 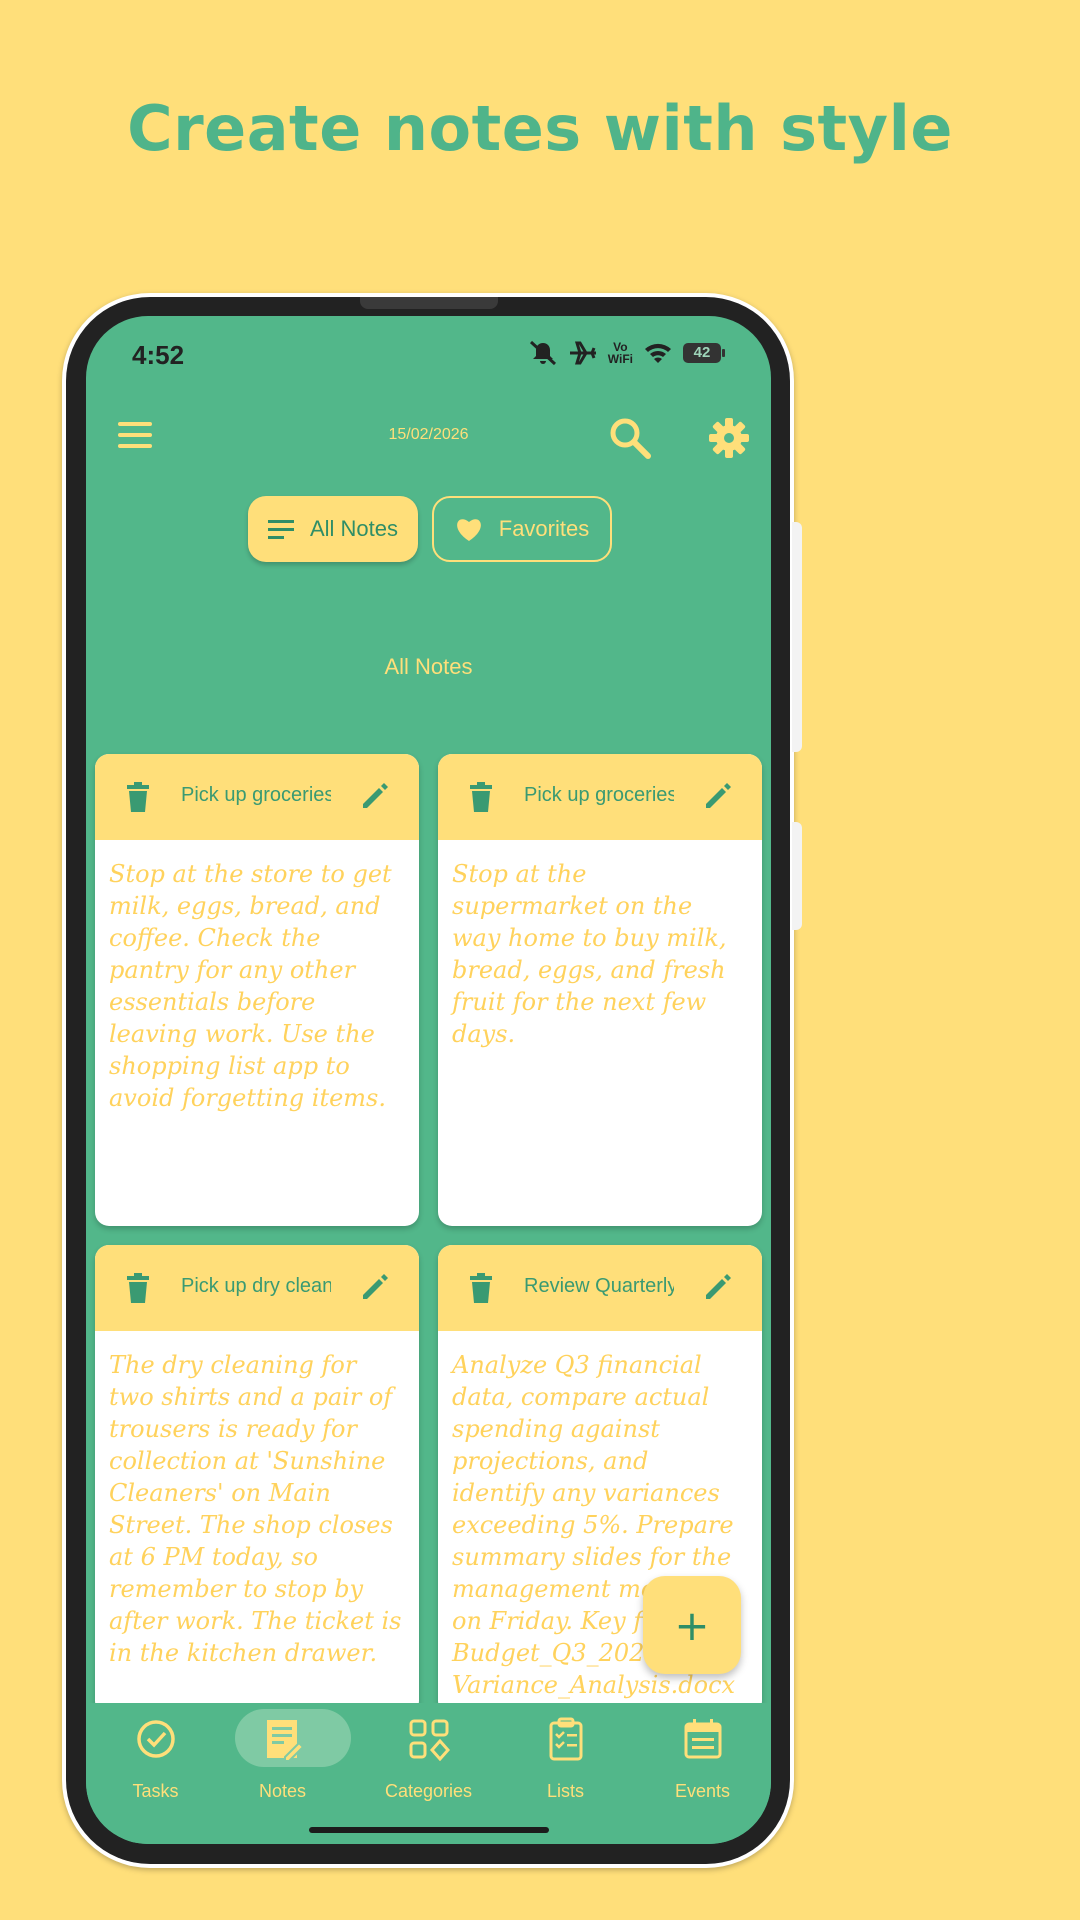 I want to click on wifi-icon, so click(x=658, y=353).